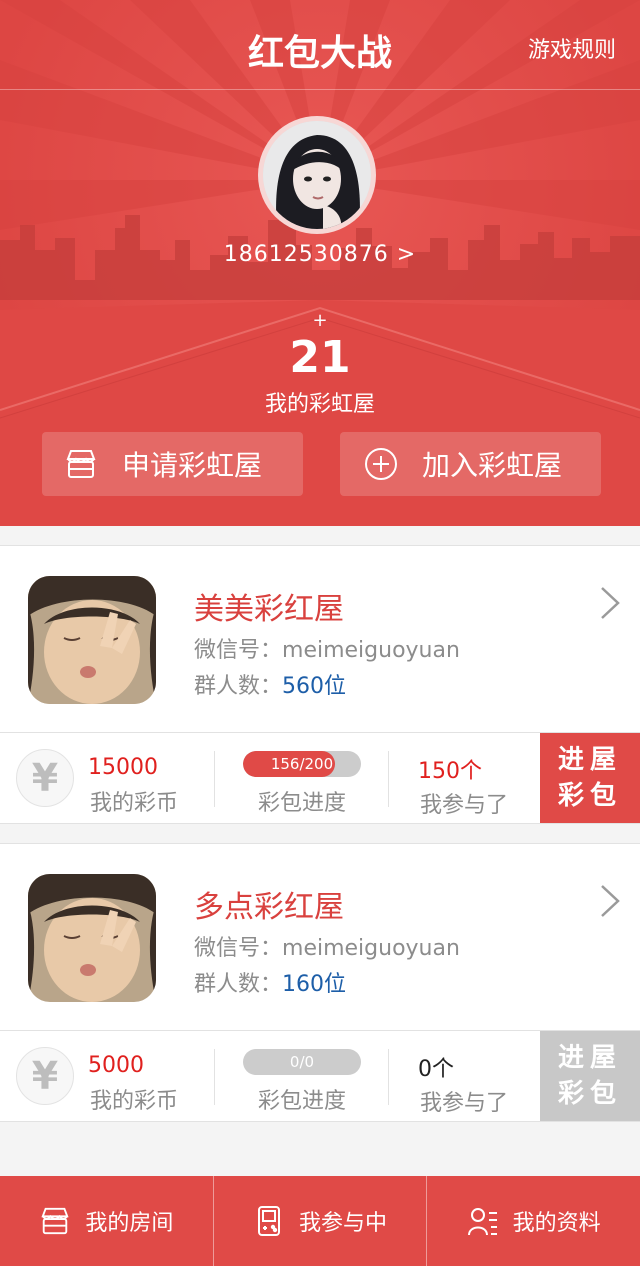 The image size is (640, 1266). I want to click on apply-rainbow-house-button: 申请彩虹屋, so click(172, 464).